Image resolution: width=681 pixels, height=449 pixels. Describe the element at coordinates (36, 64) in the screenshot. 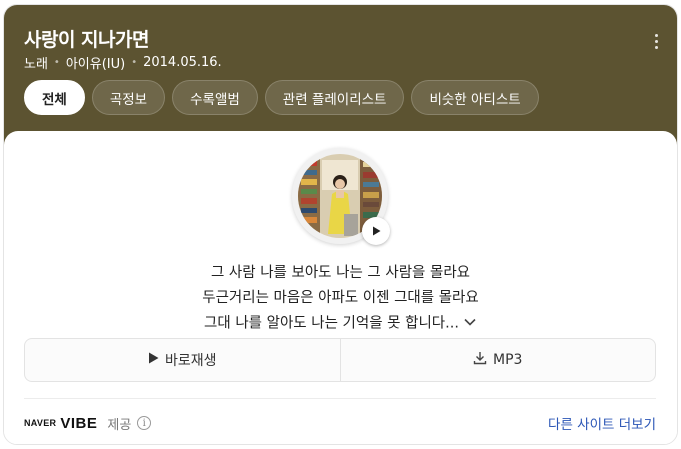

I see `song-type: 노래` at that location.